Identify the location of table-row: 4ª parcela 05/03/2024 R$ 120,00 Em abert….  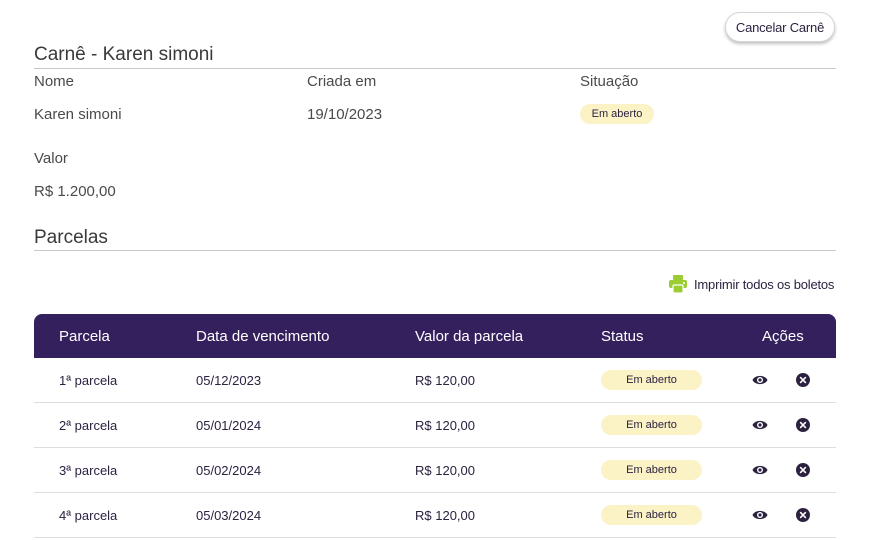
(435, 515).